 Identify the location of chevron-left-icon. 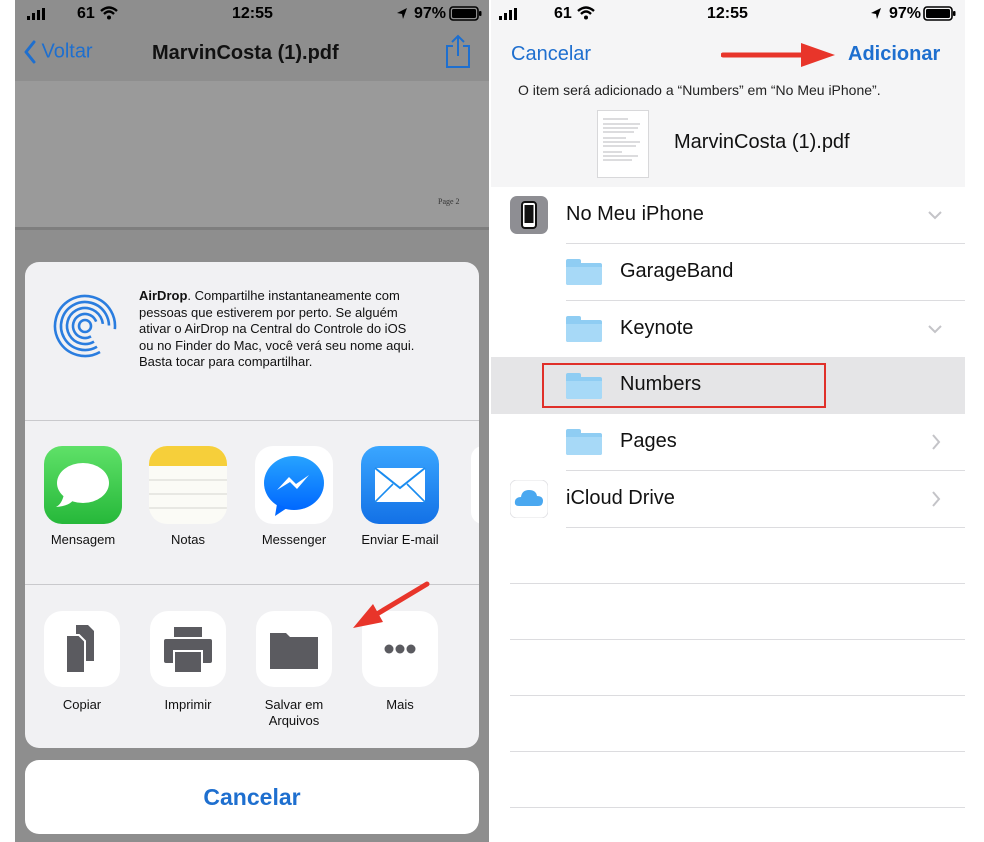
(30, 52).